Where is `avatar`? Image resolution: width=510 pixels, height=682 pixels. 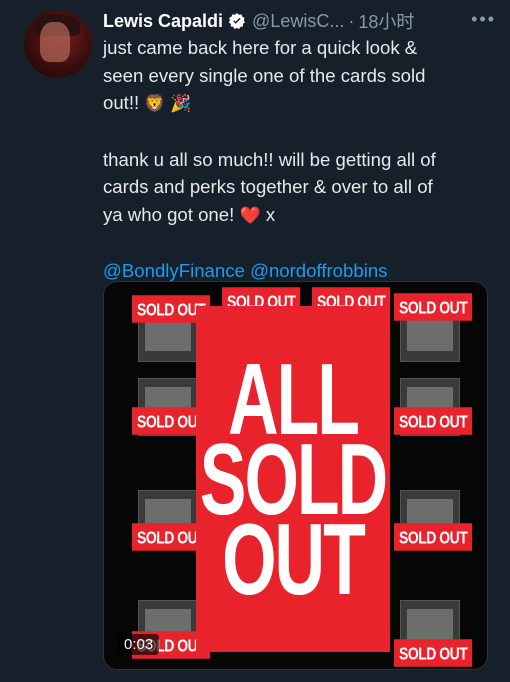 avatar is located at coordinates (58, 44).